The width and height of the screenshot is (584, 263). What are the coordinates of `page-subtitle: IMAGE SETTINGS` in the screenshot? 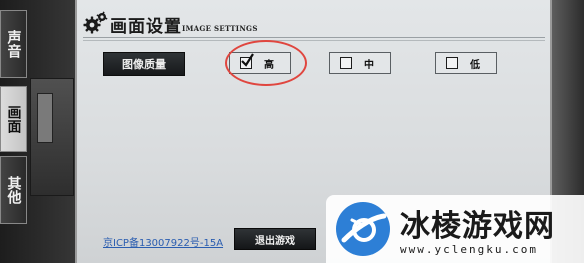 It's located at (220, 28).